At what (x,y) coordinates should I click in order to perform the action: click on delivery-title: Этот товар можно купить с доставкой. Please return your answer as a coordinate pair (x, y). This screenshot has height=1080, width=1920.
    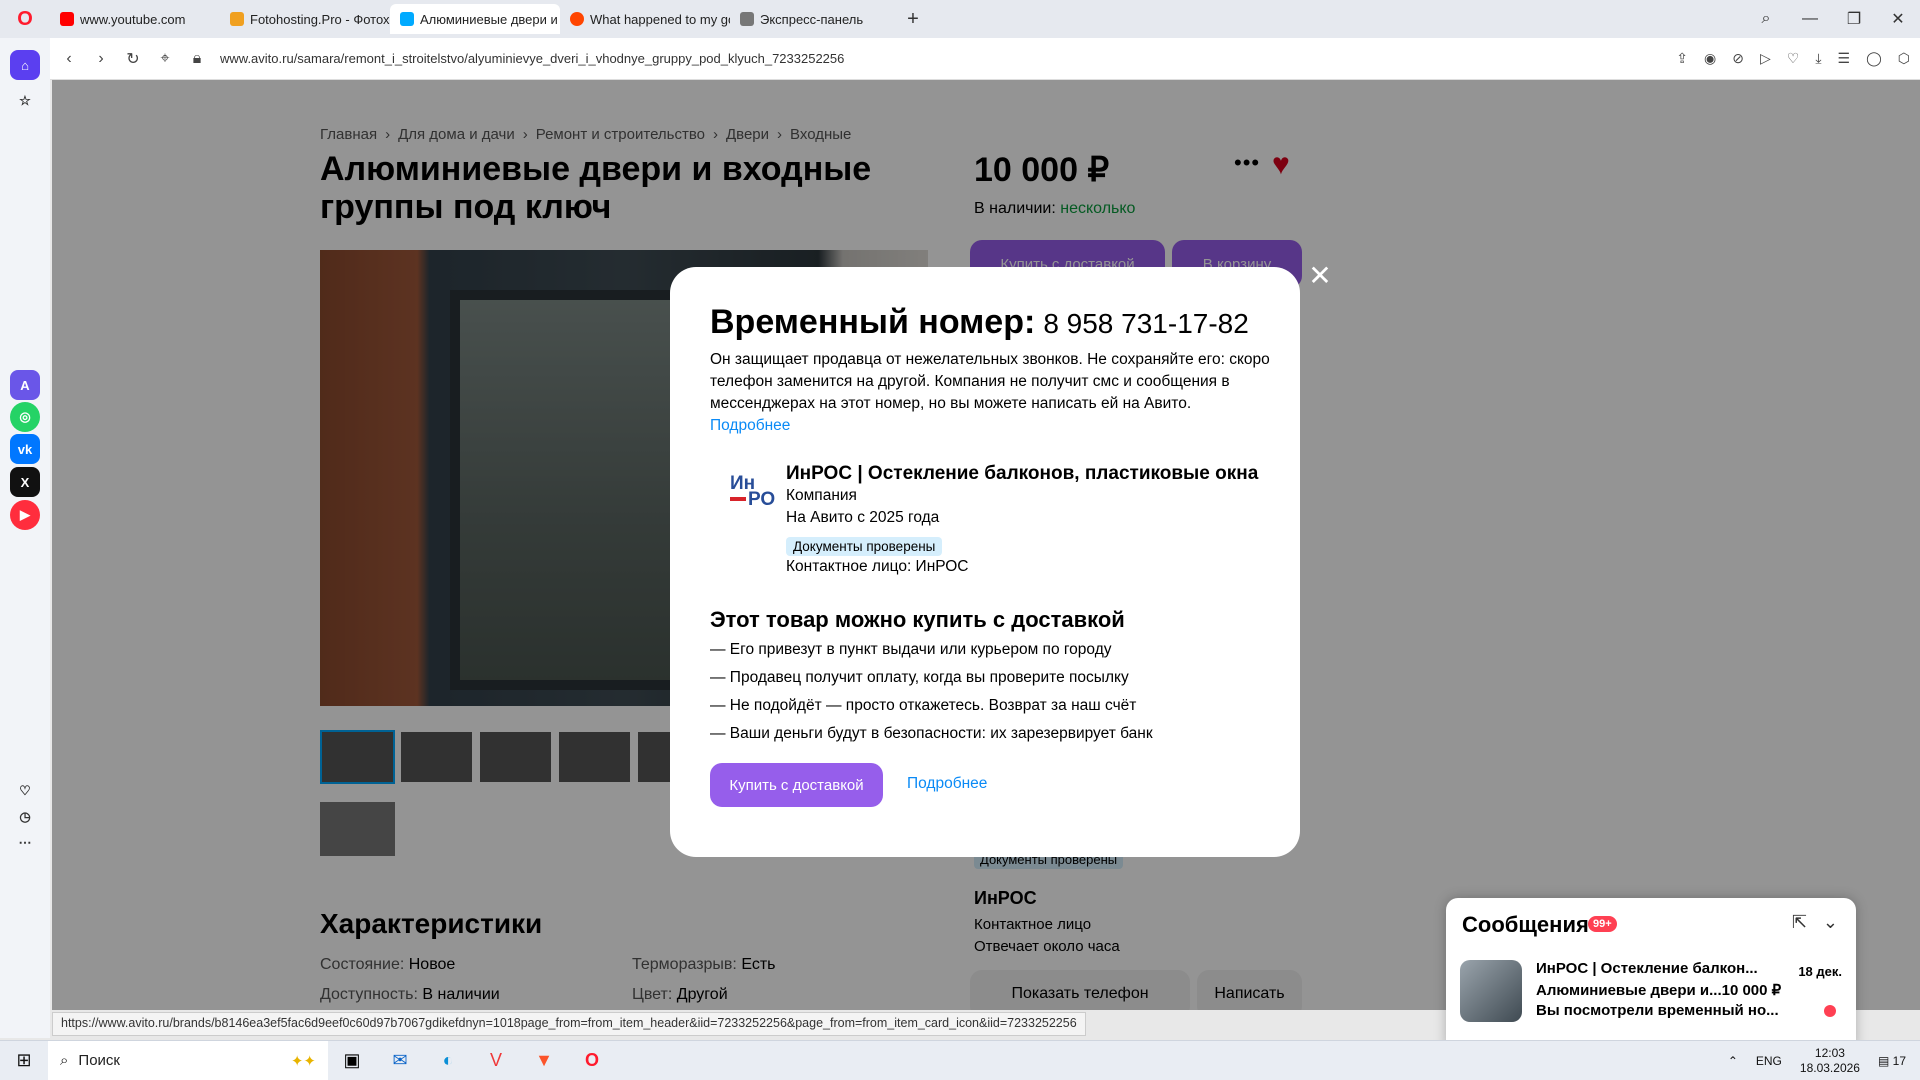
    Looking at the image, I should click on (917, 619).